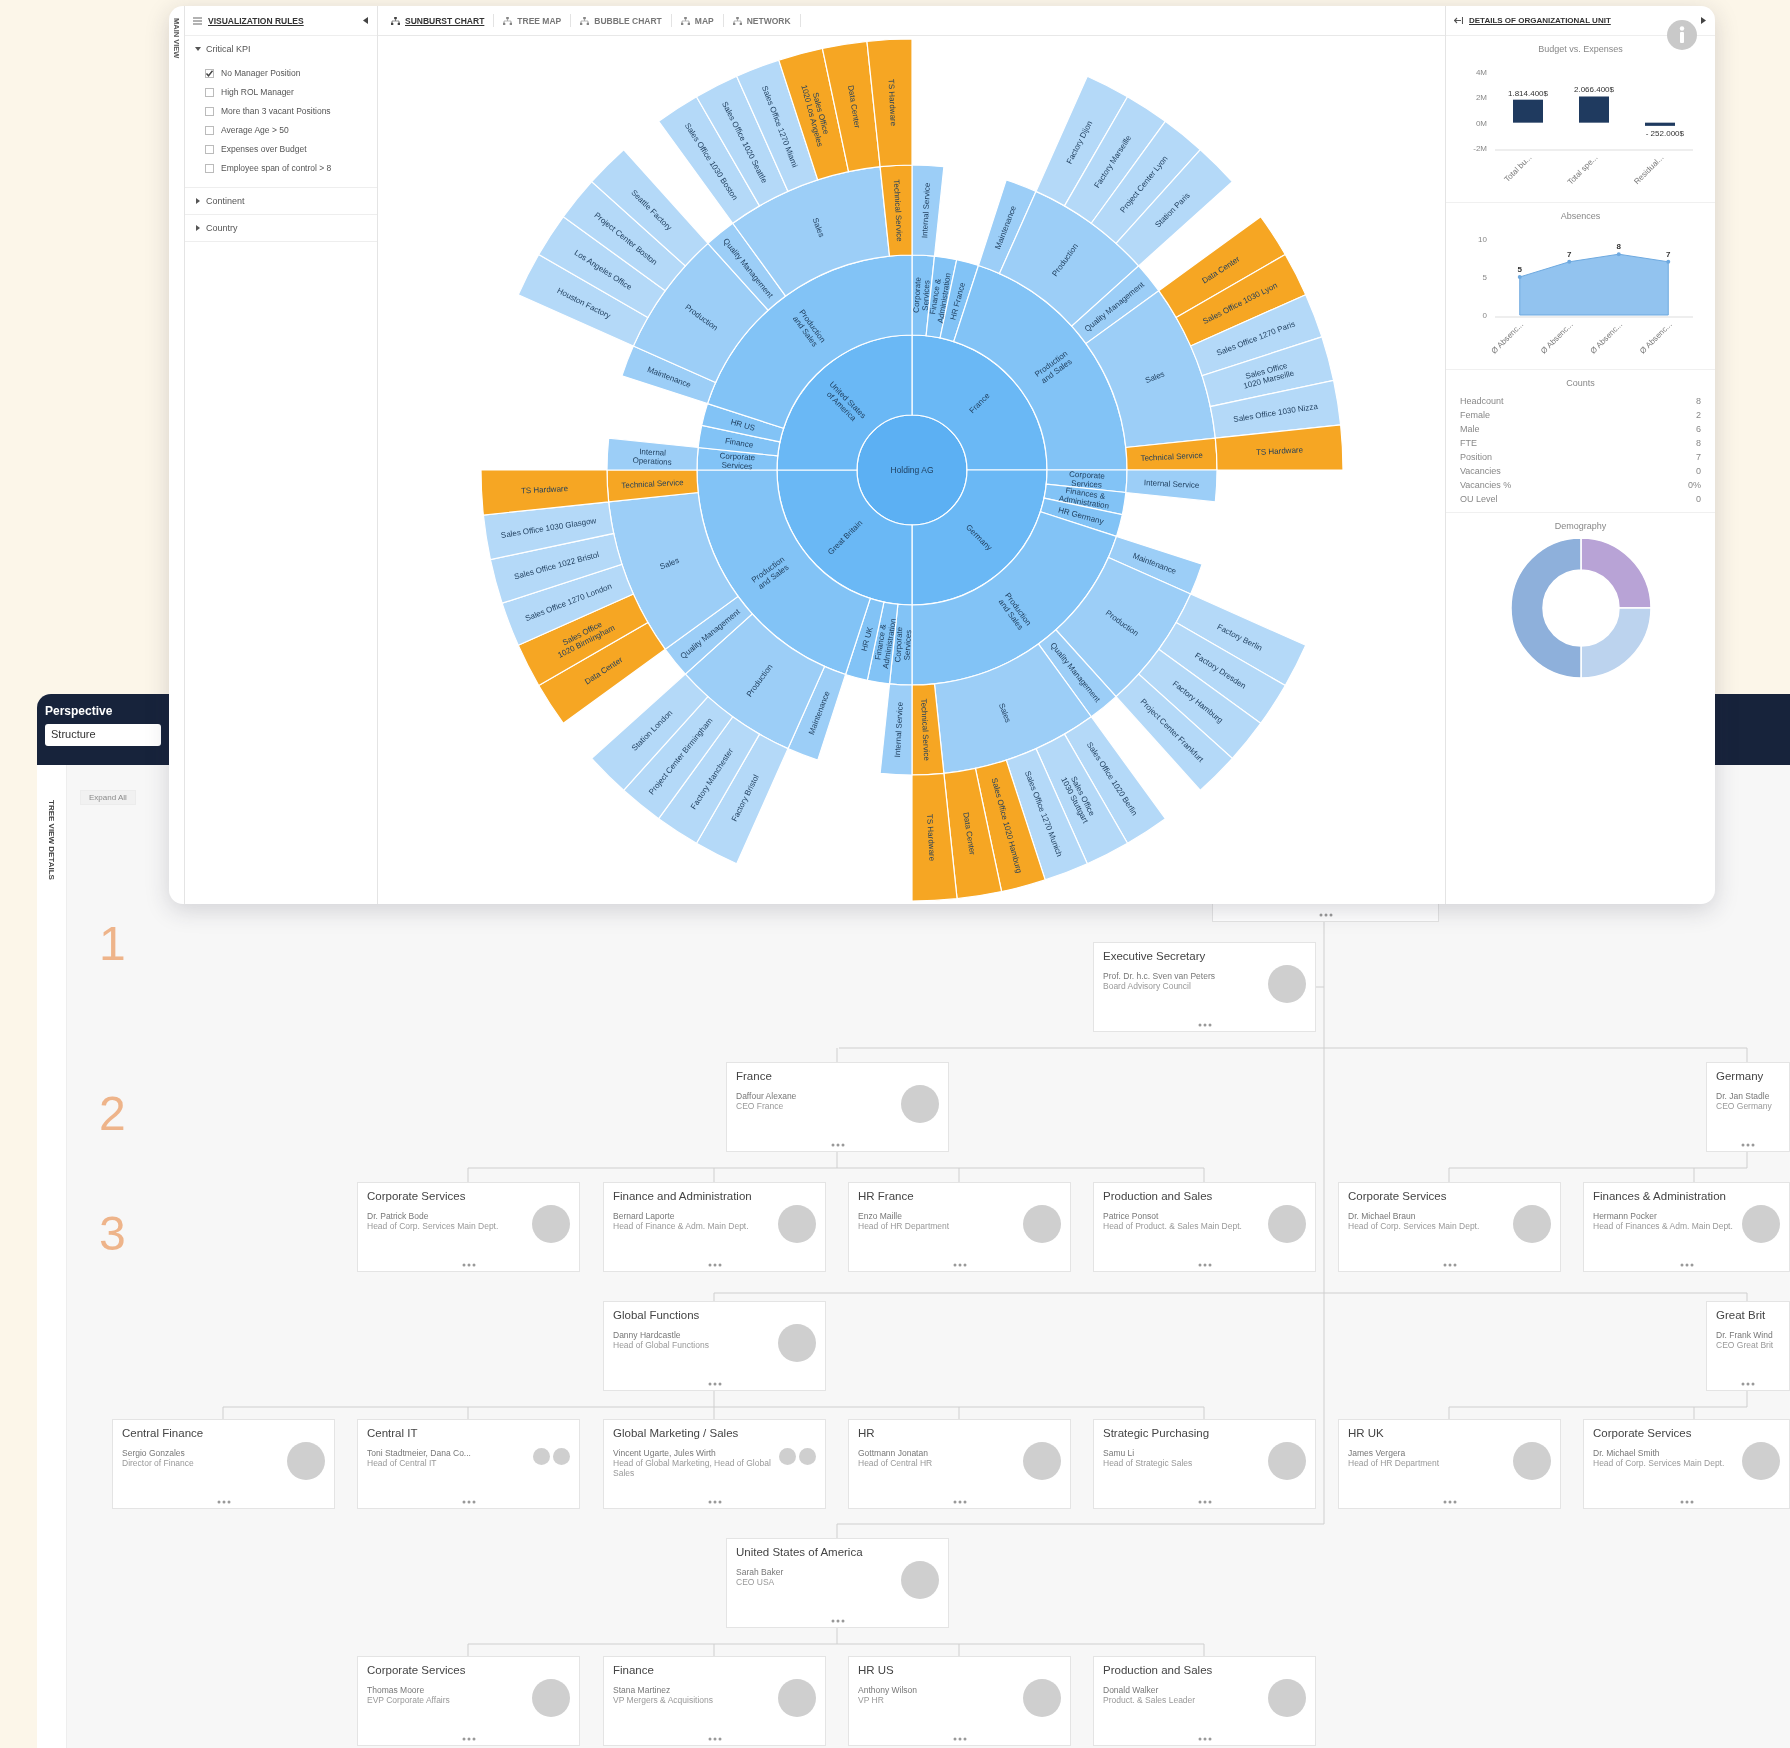 This screenshot has height=1748, width=1790. I want to click on segment-label: Sales Office 1030 Nizza, so click(1275, 412).